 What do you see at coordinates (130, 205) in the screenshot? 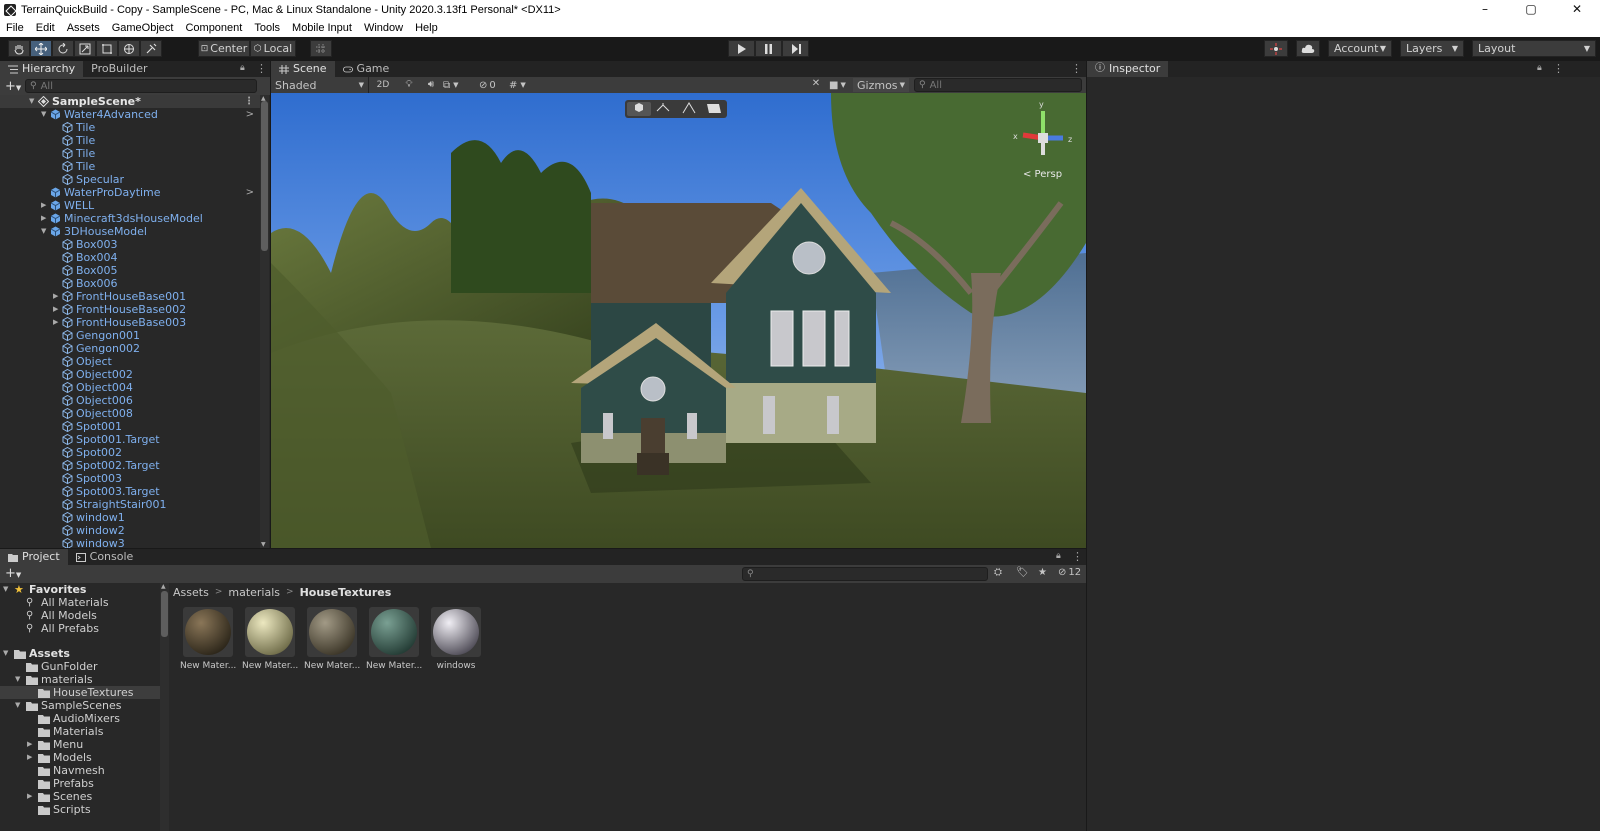
I see `hierarchy-row: ▶ WELL` at bounding box center [130, 205].